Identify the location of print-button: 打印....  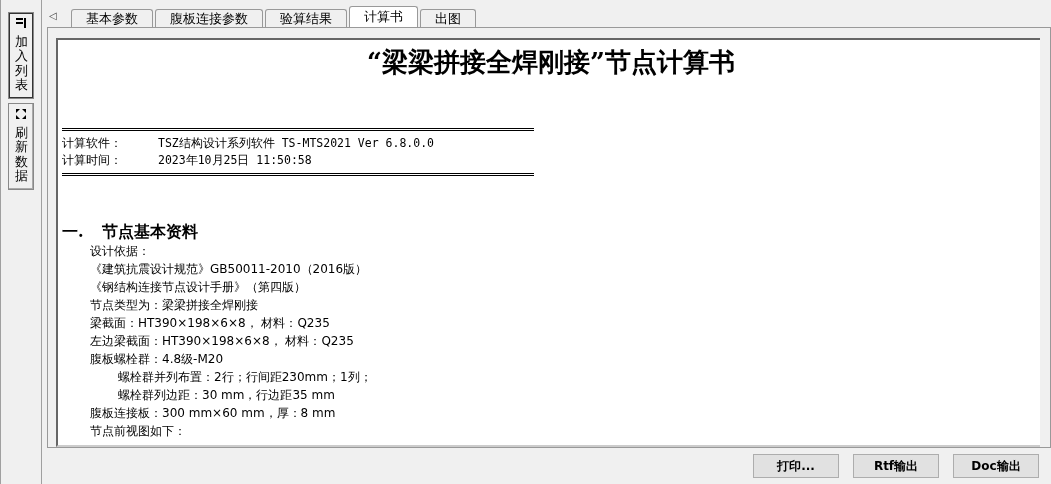
(796, 466).